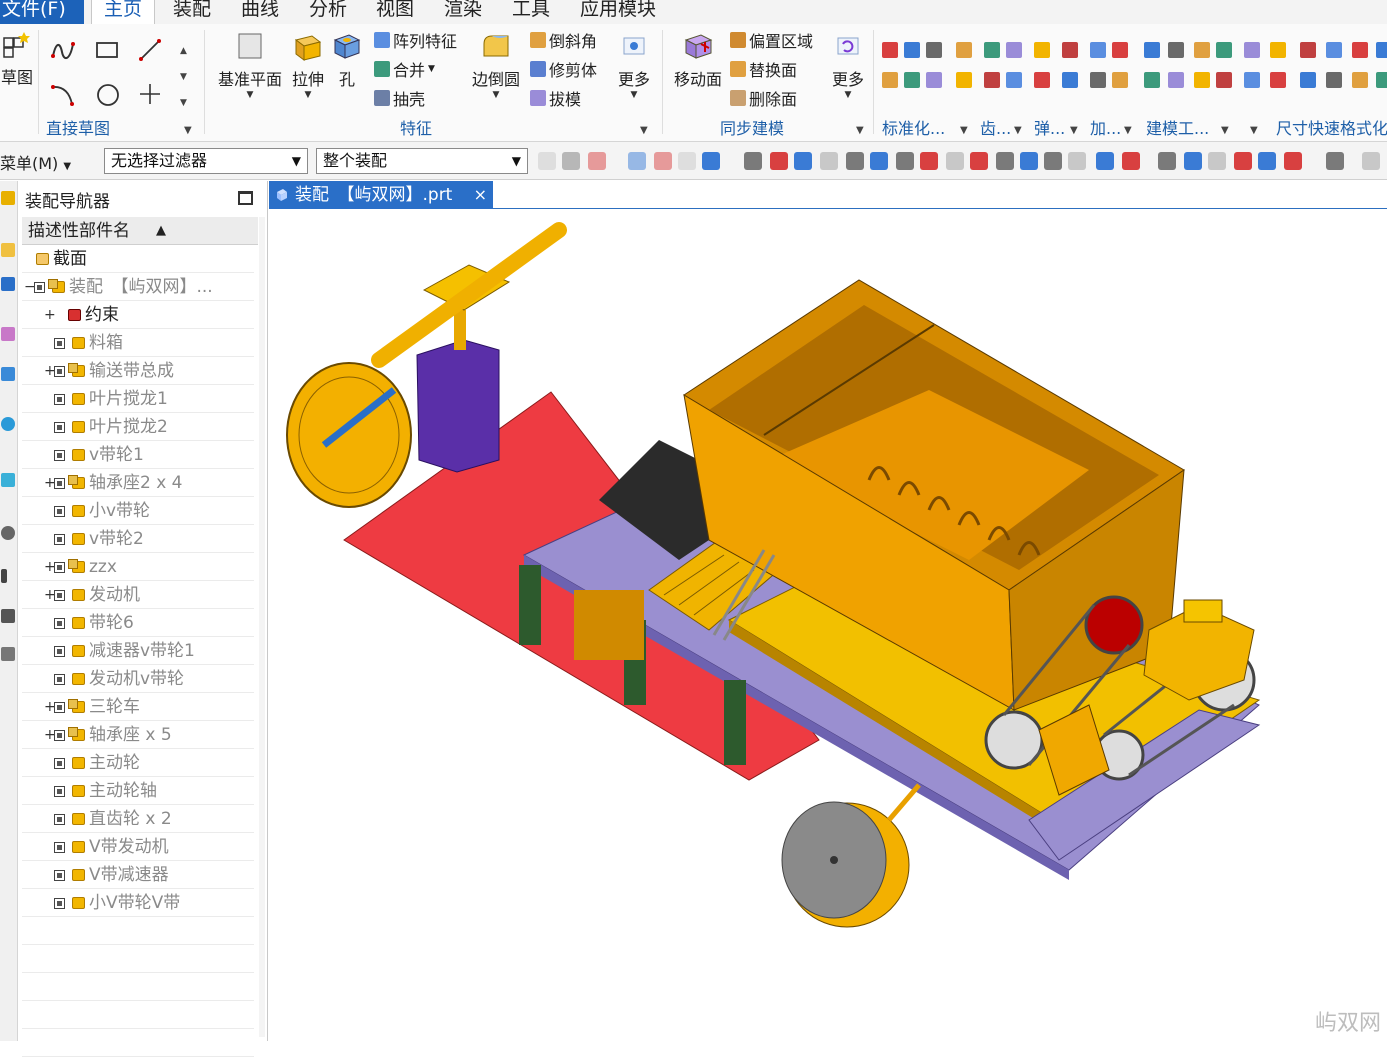 The height and width of the screenshot is (1057, 1387). Describe the element at coordinates (8, 480) in the screenshot. I see `history-icon` at that location.